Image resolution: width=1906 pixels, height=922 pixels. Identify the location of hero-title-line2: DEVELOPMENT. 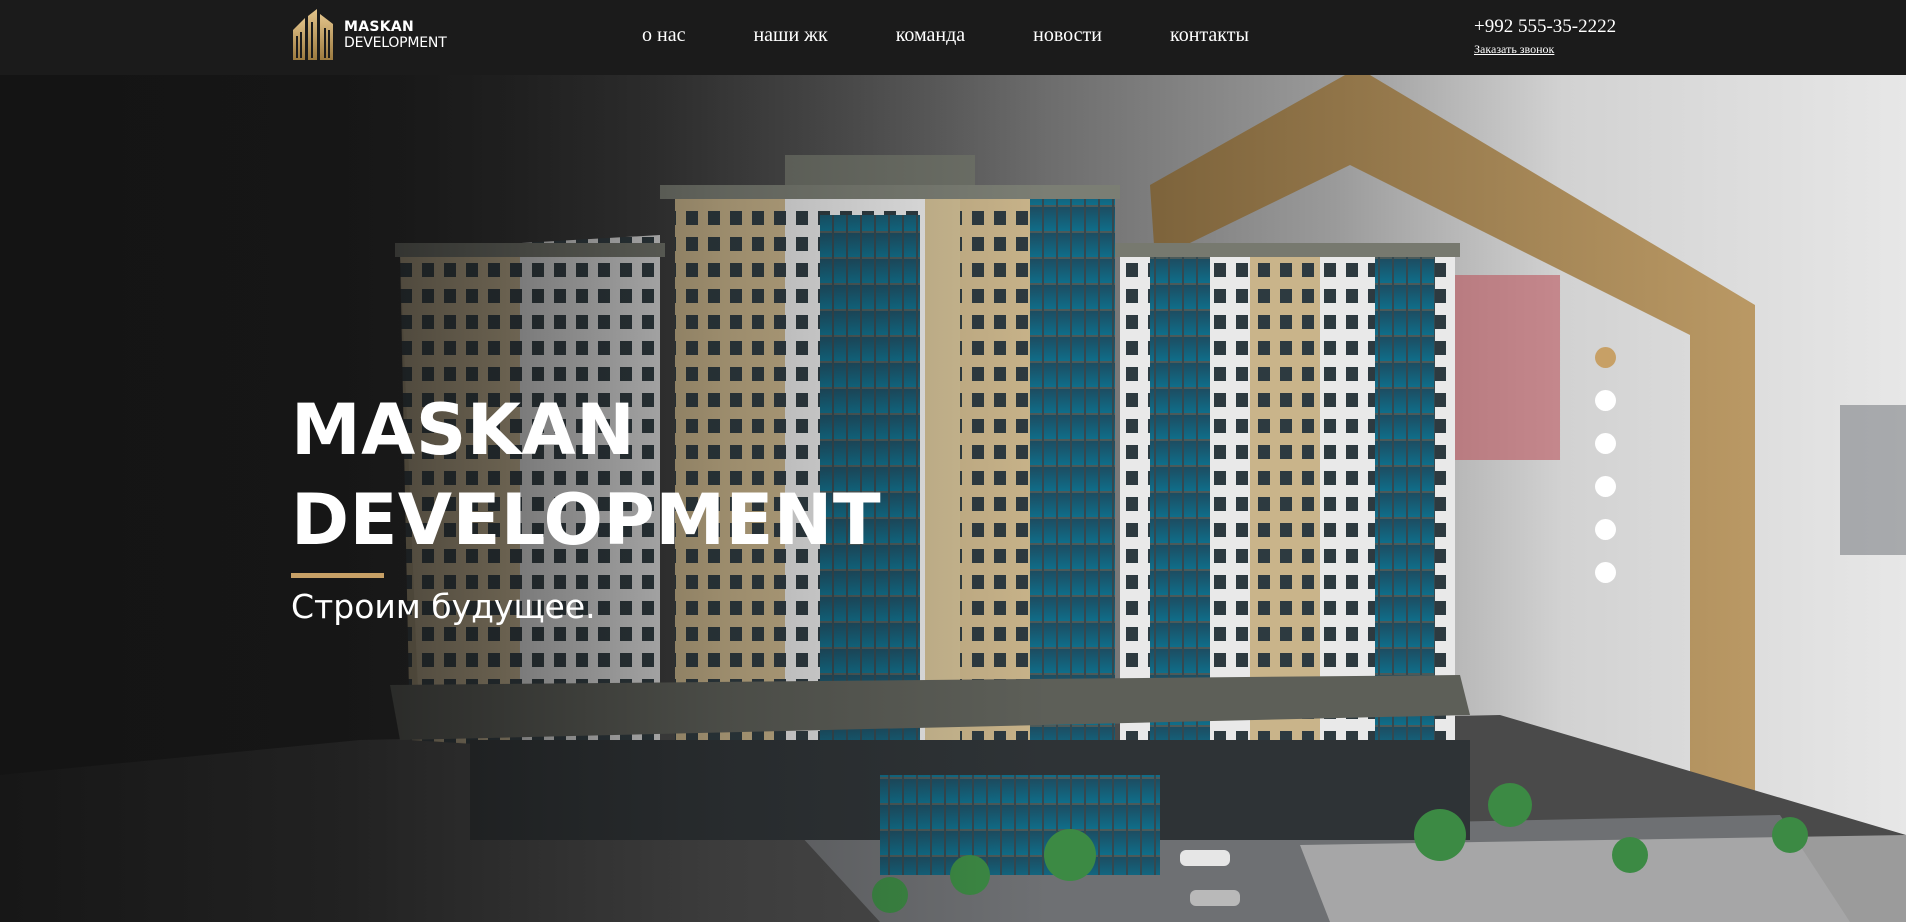
(586, 520).